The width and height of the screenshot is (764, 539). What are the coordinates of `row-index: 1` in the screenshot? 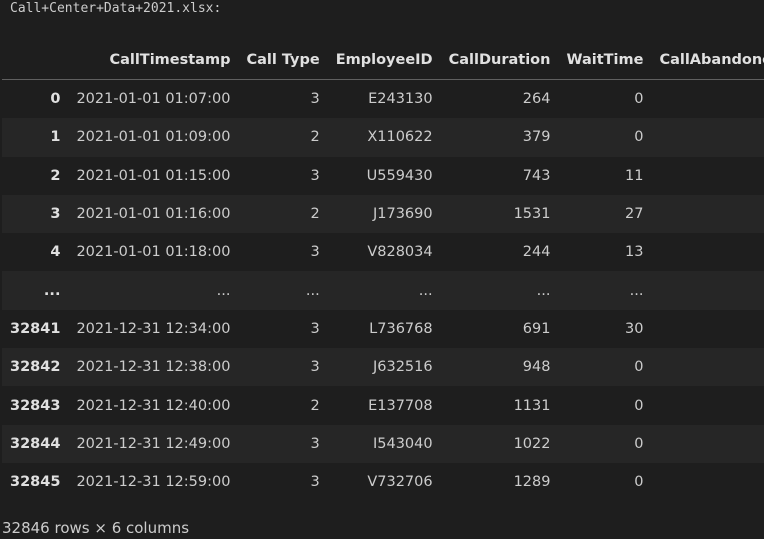 It's located at (55, 137).